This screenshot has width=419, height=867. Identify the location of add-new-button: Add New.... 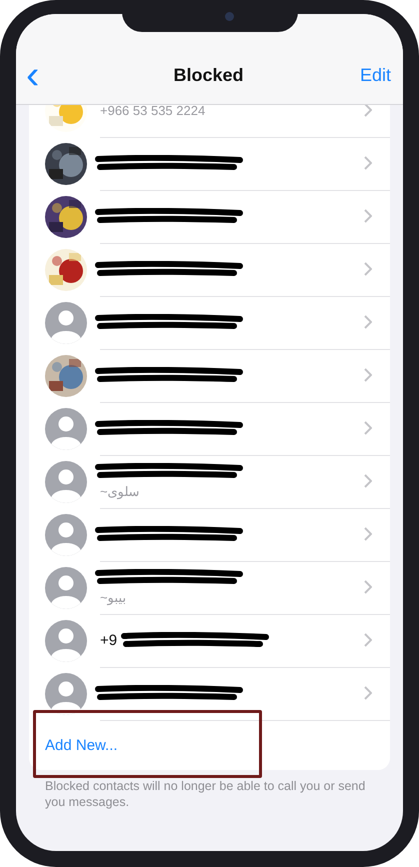
(81, 745).